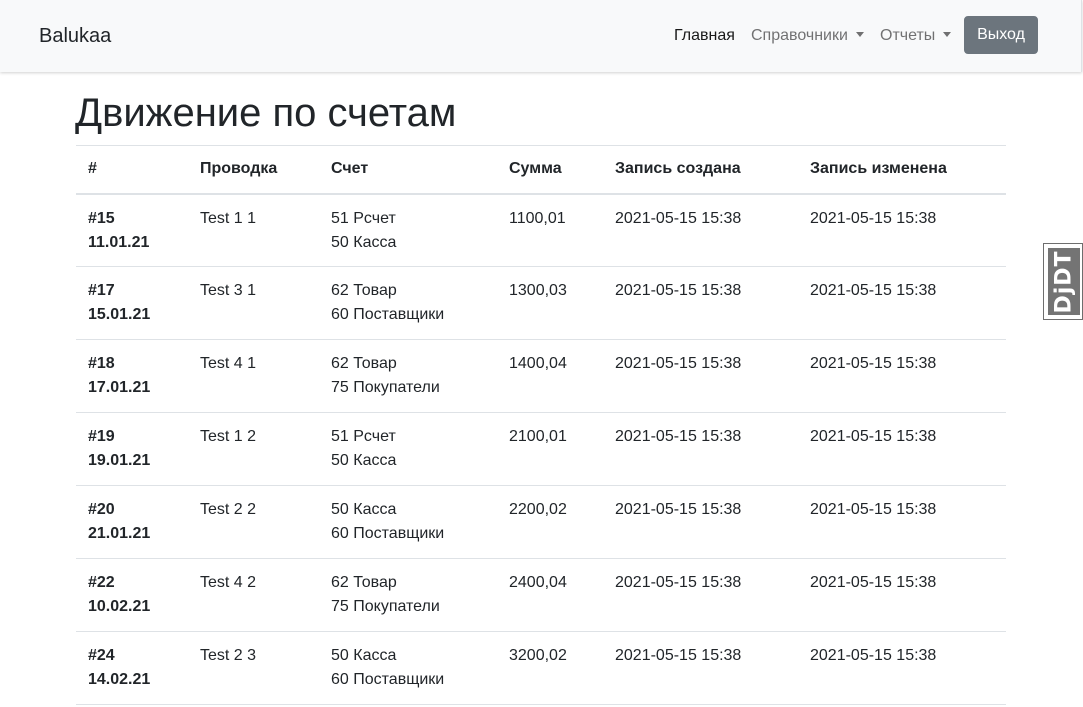 The image size is (1083, 707). Describe the element at coordinates (253, 303) in the screenshot. I see `cell-posting: Test 3 1` at that location.